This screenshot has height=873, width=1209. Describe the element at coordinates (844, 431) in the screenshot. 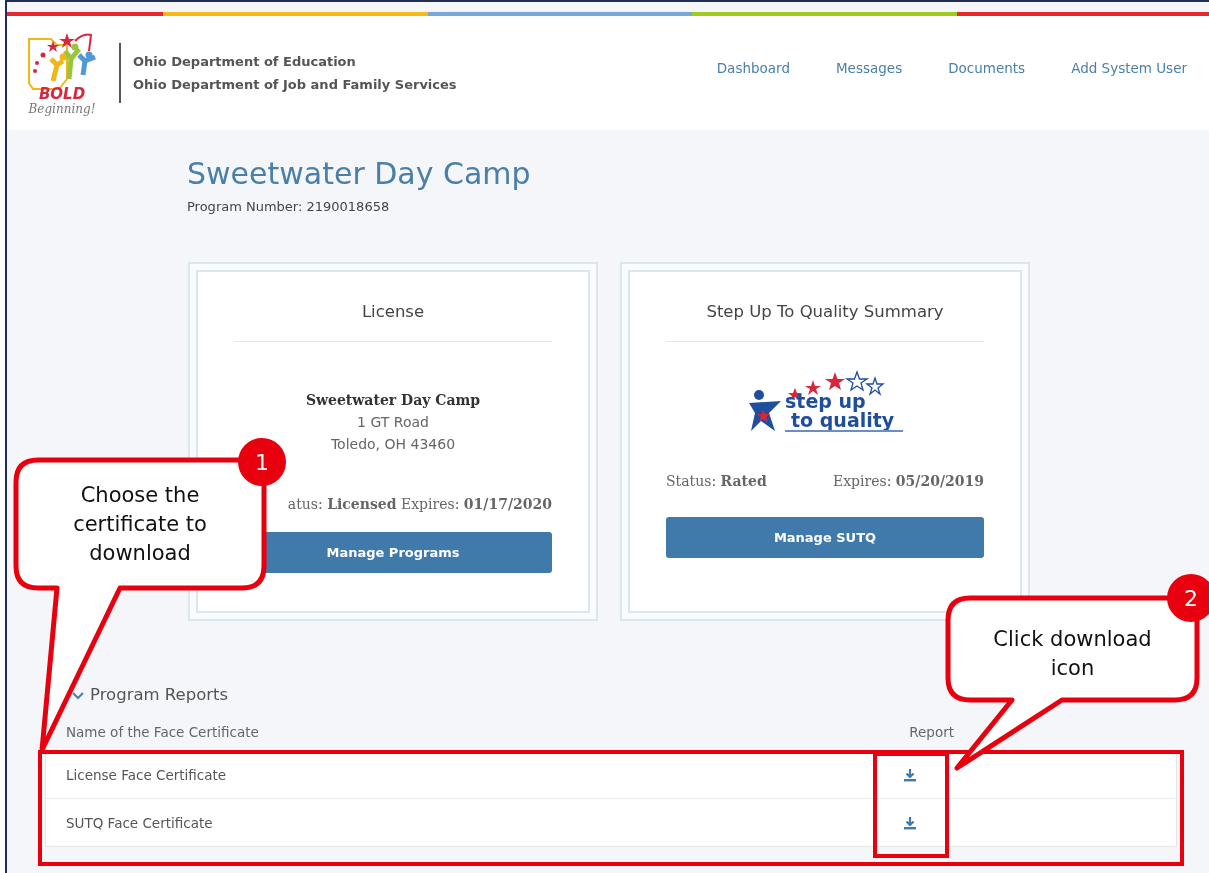

I see `tagline-line-icon` at that location.